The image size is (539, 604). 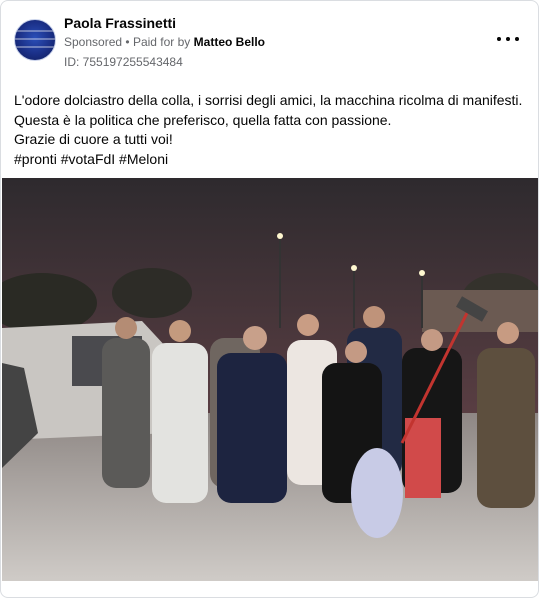 What do you see at coordinates (120, 23) in the screenshot?
I see `author-name: Paola Frassinetti` at bounding box center [120, 23].